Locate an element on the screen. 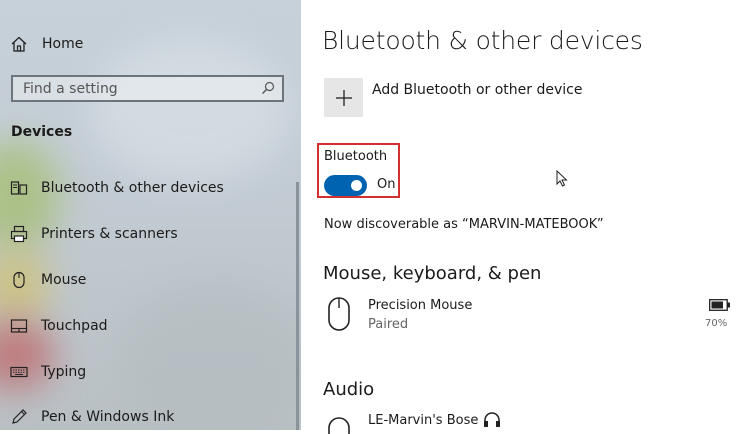 The image size is (750, 434). add-device-button is located at coordinates (343, 97).